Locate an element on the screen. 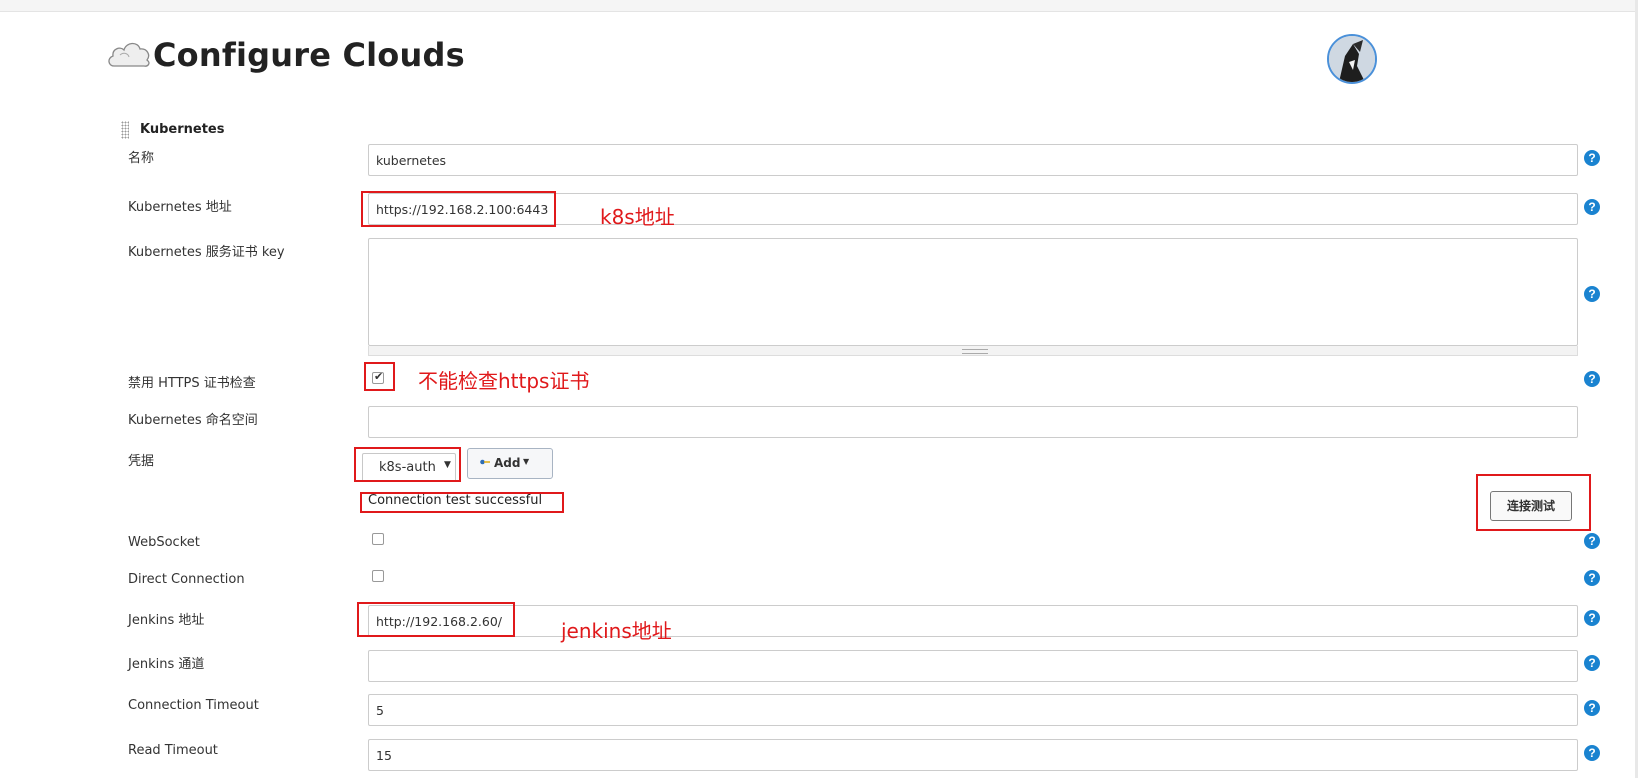 This screenshot has width=1638, height=778. section-title: Kubernetes is located at coordinates (182, 129).